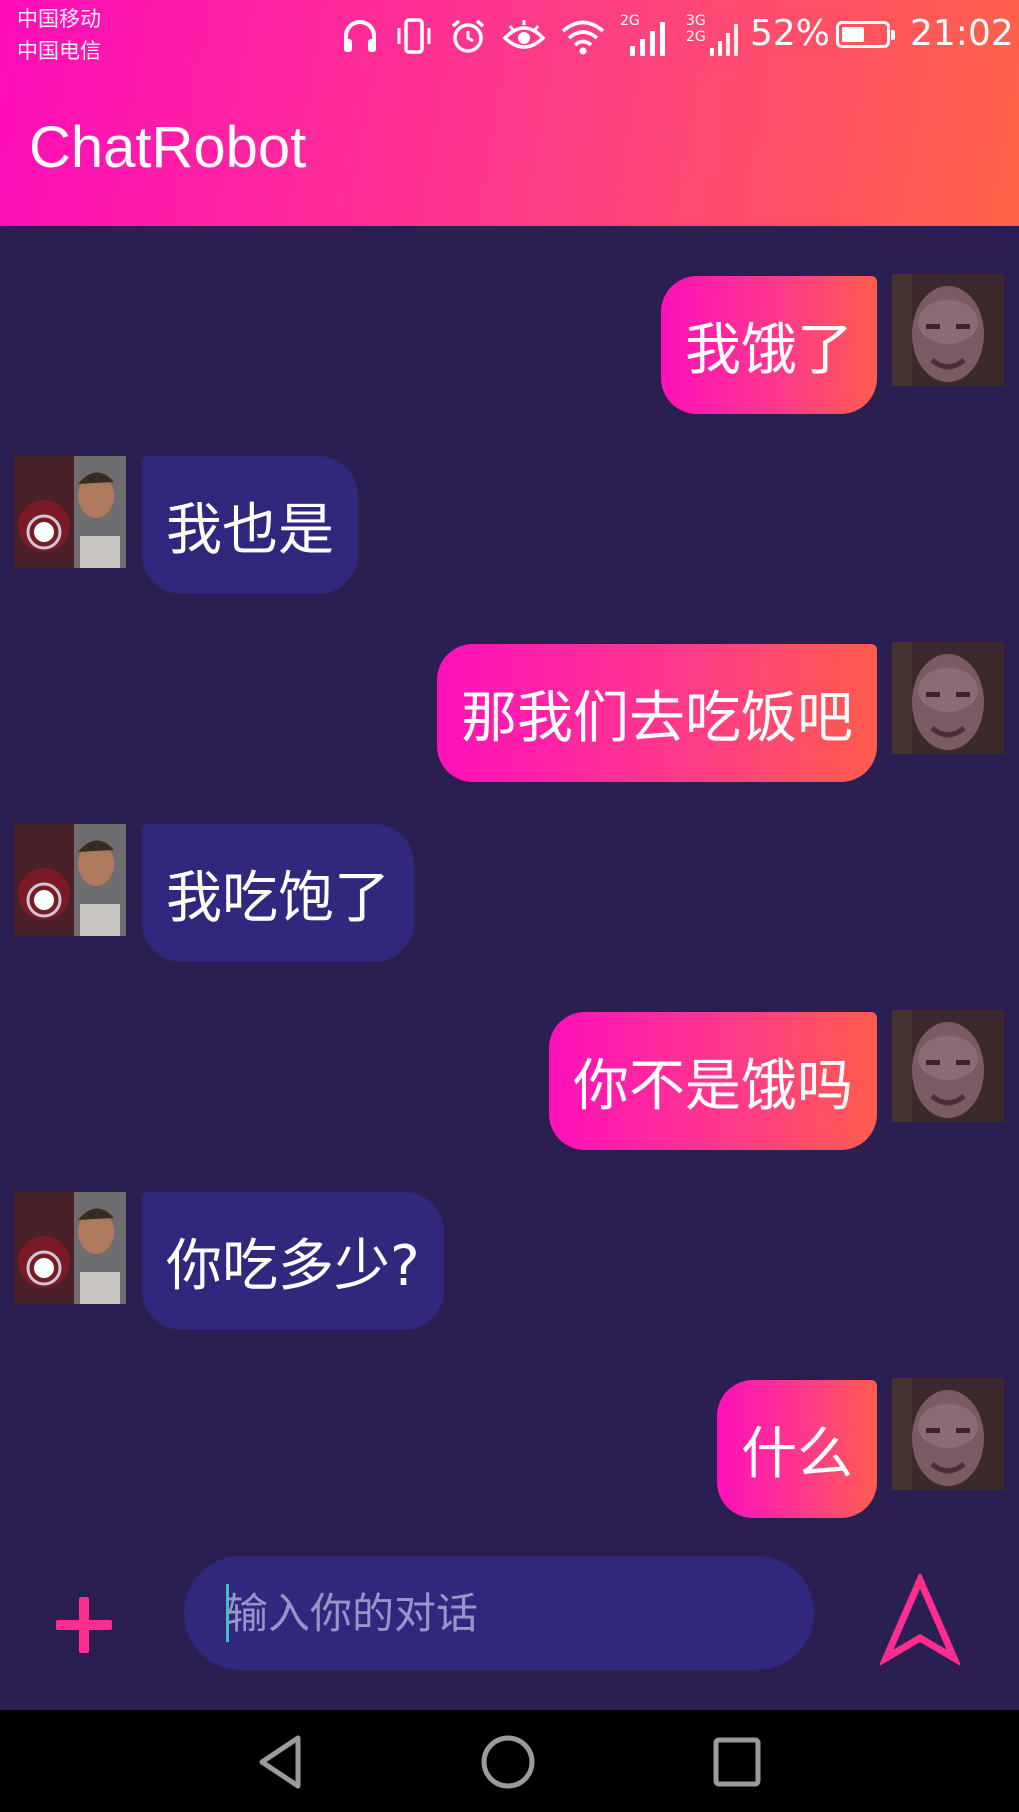 The width and height of the screenshot is (1019, 1812). Describe the element at coordinates (360, 36) in the screenshot. I see `headphones-icon` at that location.